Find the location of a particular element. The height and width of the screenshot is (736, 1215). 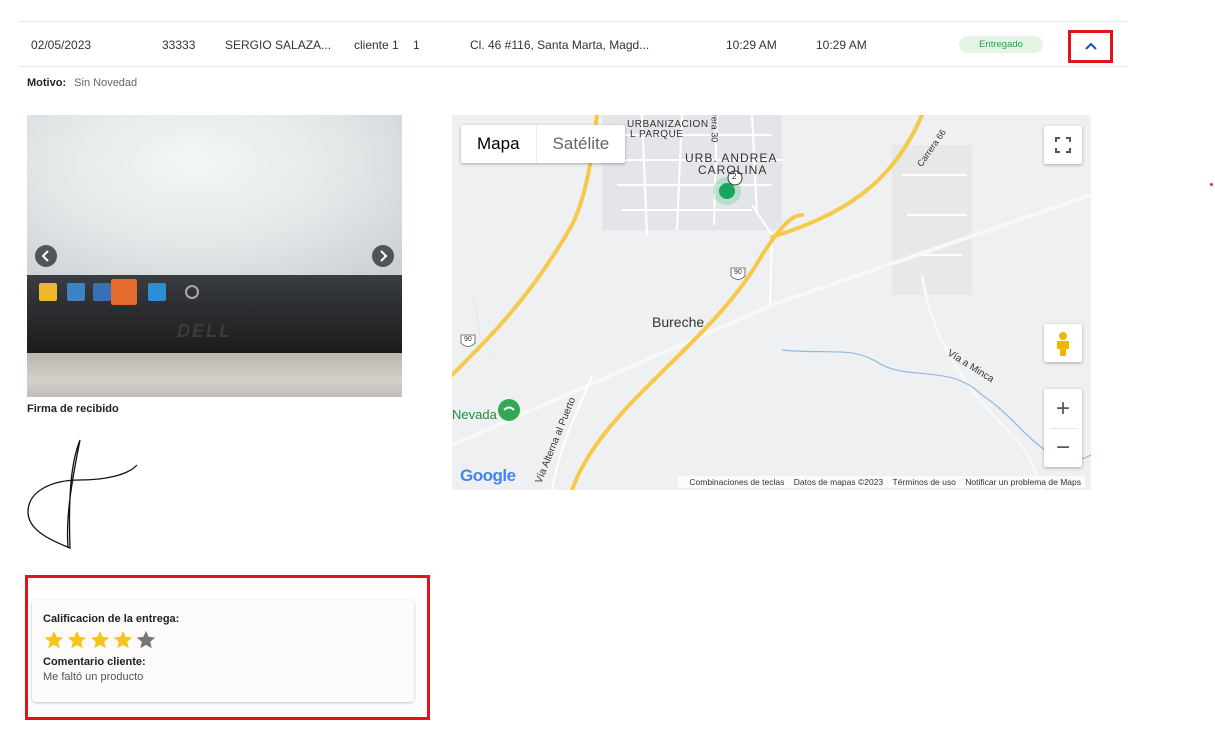

chevron-up-icon is located at coordinates (1091, 46).